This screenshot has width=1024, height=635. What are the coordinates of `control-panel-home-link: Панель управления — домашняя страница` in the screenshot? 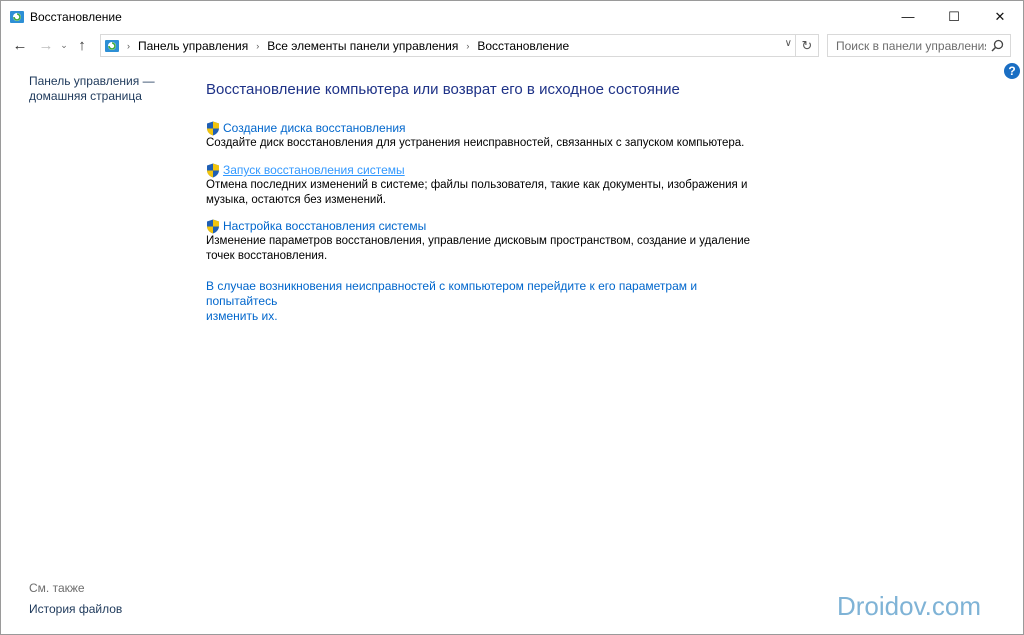 It's located at (104, 89).